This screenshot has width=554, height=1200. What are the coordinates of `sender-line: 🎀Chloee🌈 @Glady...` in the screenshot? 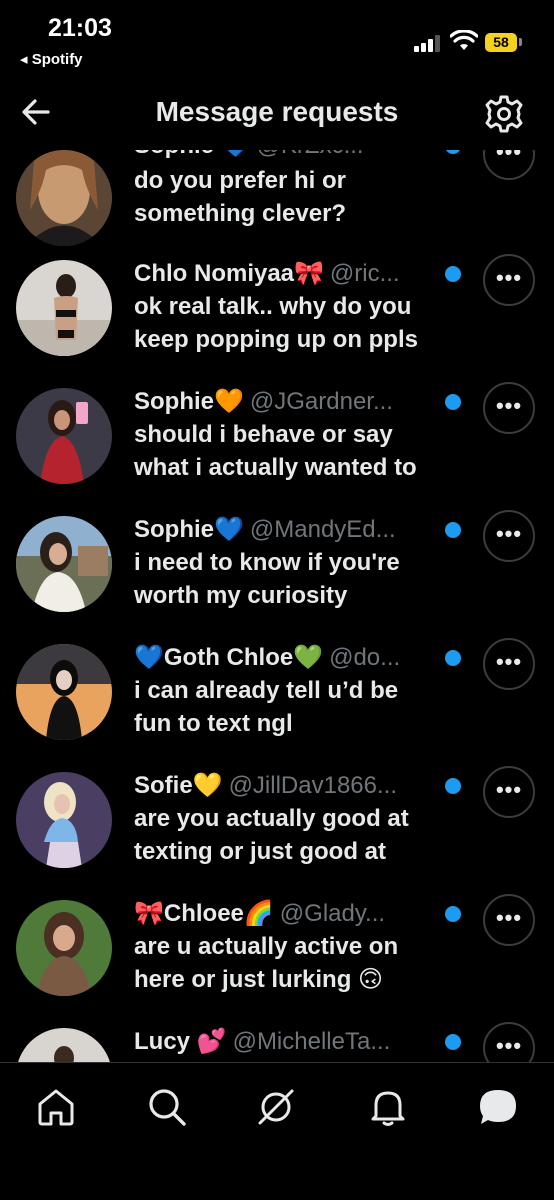 It's located at (284, 914).